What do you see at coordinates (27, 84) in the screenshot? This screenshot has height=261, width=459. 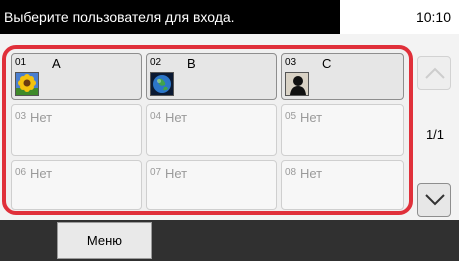 I see `sunflower-icon` at bounding box center [27, 84].